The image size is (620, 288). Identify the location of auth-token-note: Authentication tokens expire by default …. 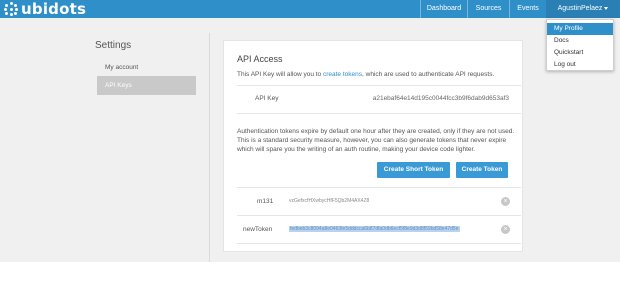
(376, 140).